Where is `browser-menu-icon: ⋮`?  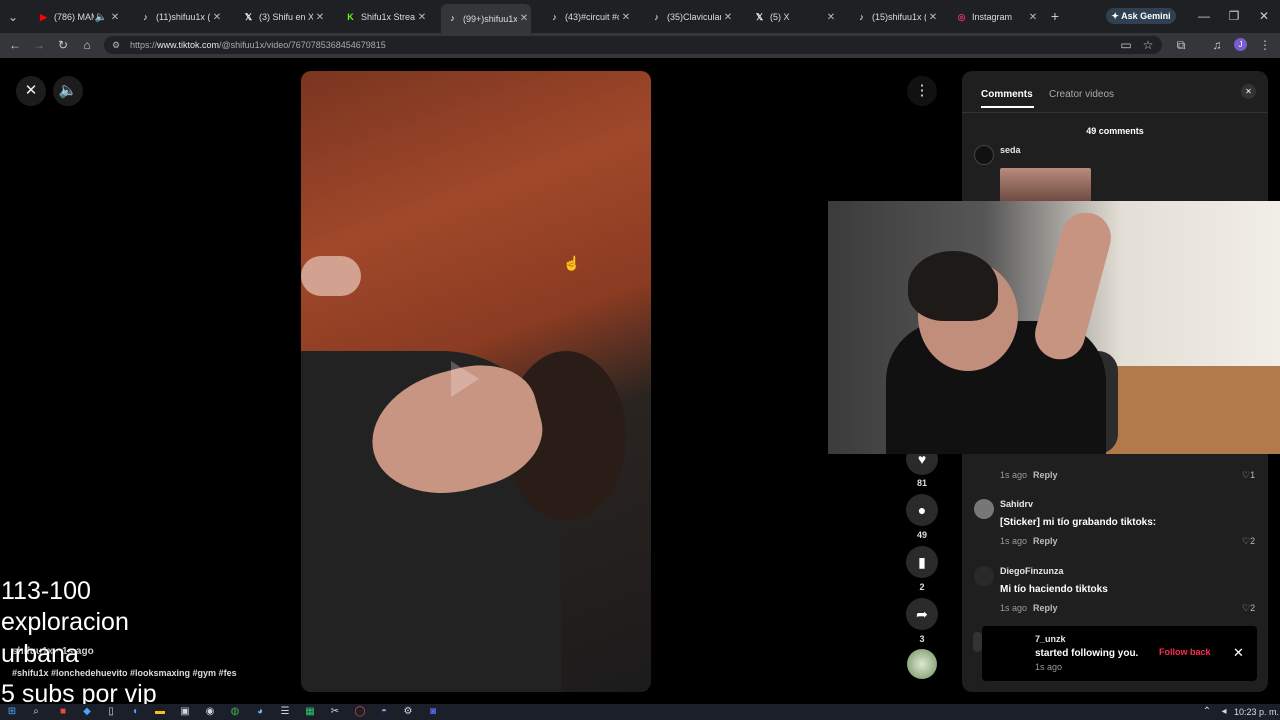
browser-menu-icon: ⋮ is located at coordinates (1265, 45).